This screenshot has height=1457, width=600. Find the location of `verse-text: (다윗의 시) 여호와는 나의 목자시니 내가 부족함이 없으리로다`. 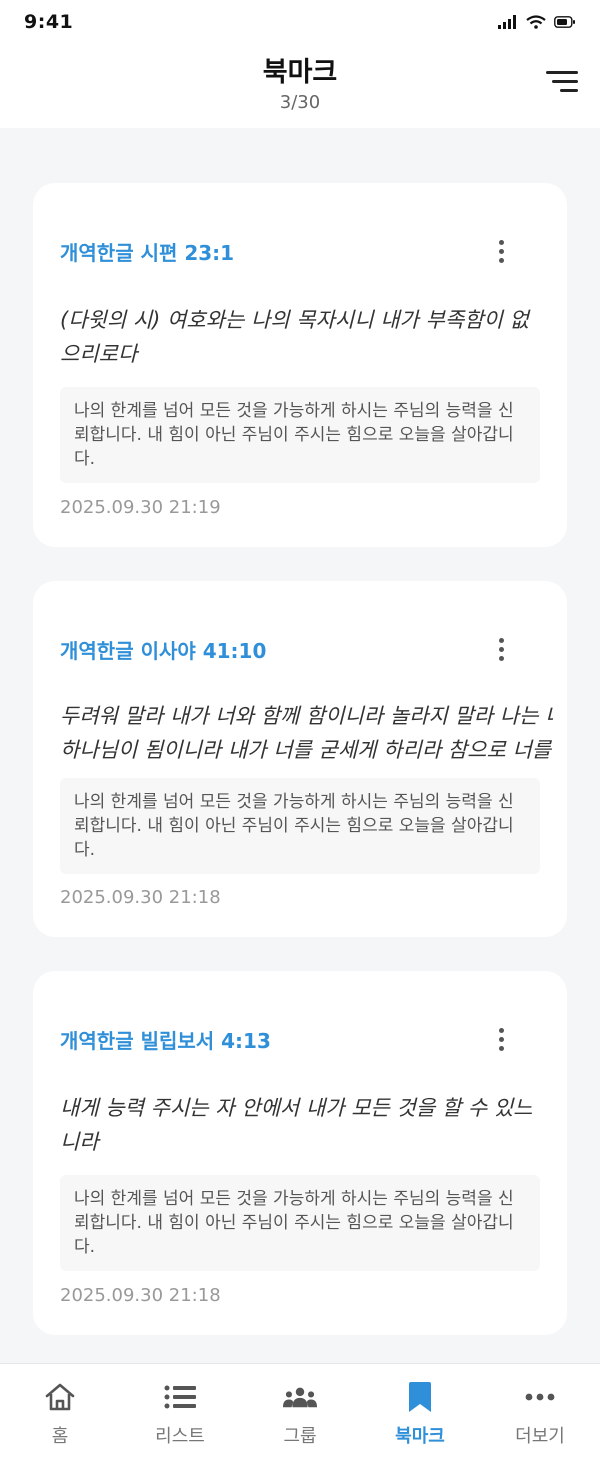

verse-text: (다윗의 시) 여호와는 나의 목자시니 내가 부족함이 없으리로다 is located at coordinates (294, 337).